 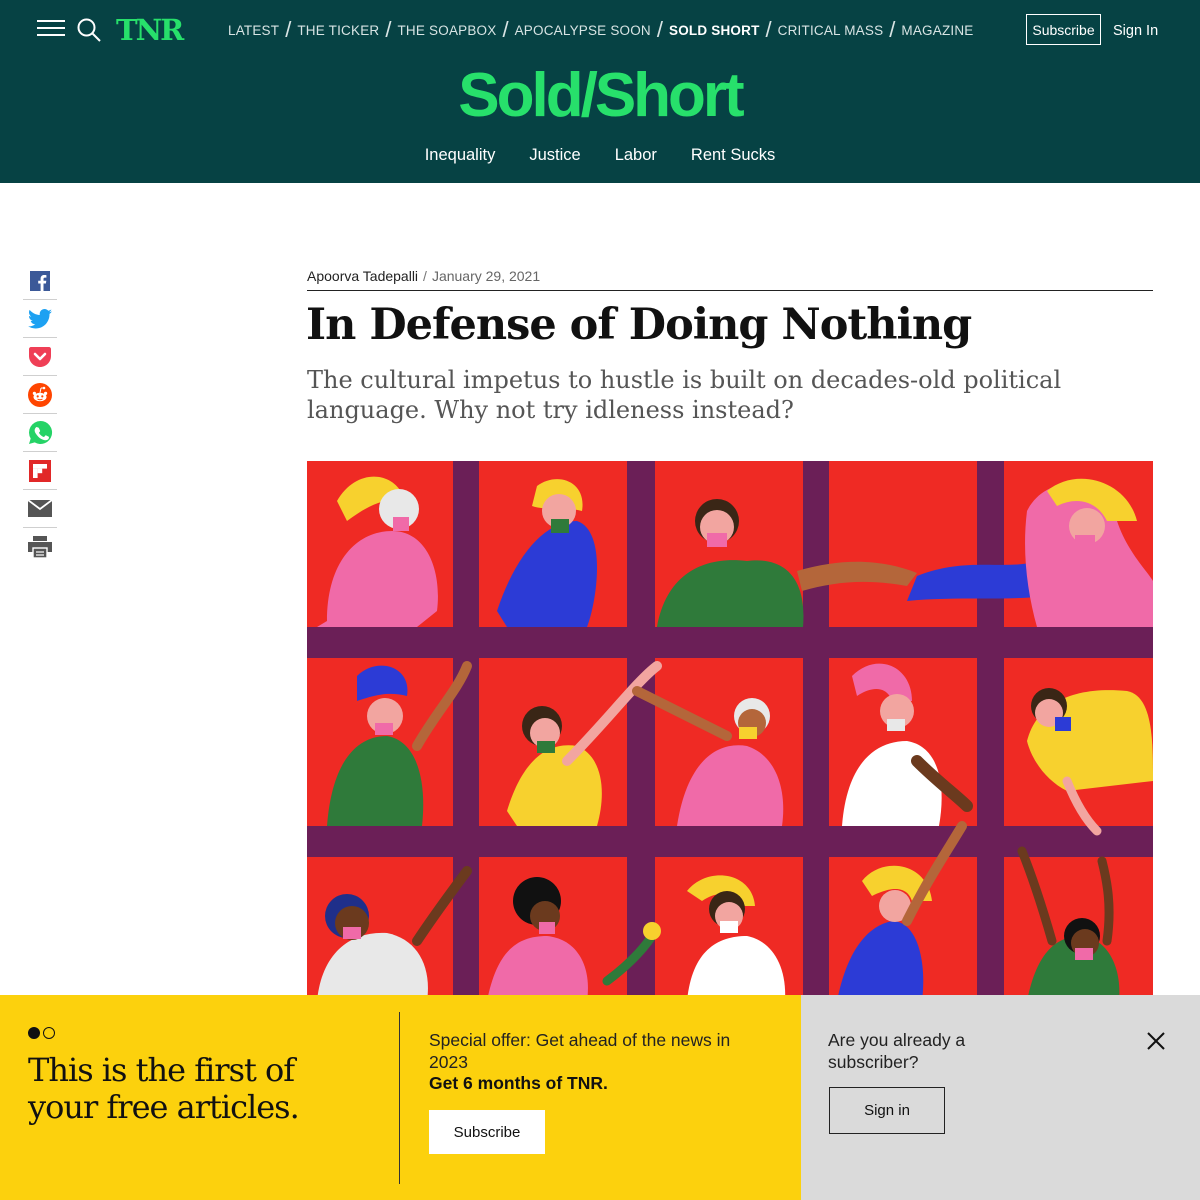 What do you see at coordinates (730, 290) in the screenshot?
I see `byline-rule` at bounding box center [730, 290].